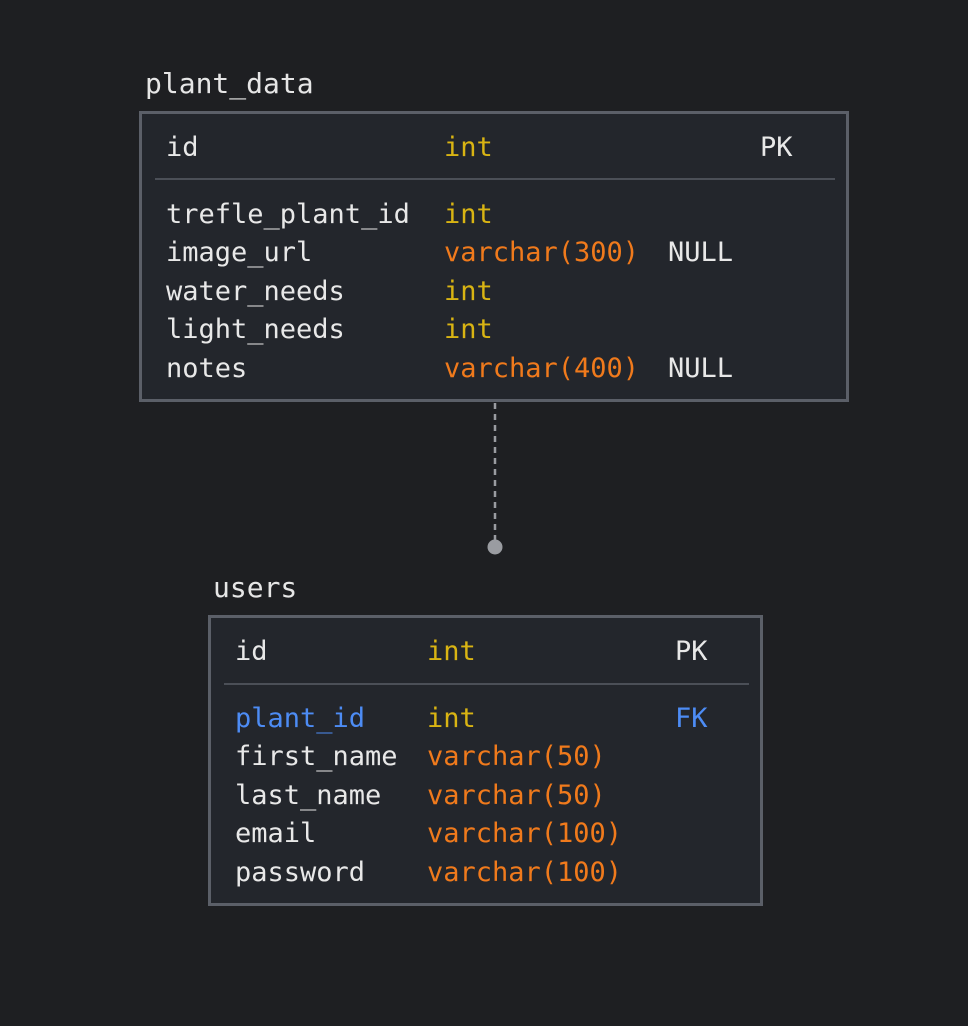  I want to click on column-name: password, so click(300, 872).